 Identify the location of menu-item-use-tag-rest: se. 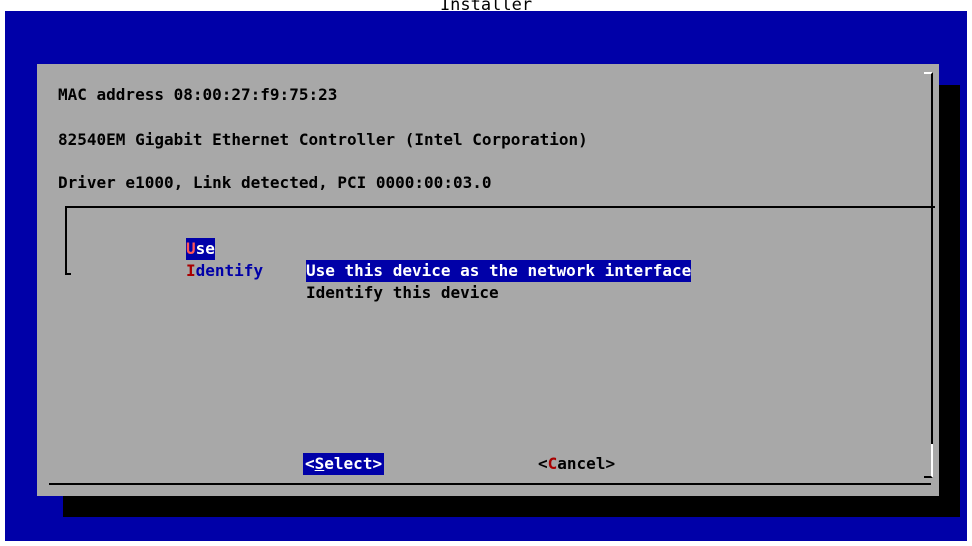
(205, 248).